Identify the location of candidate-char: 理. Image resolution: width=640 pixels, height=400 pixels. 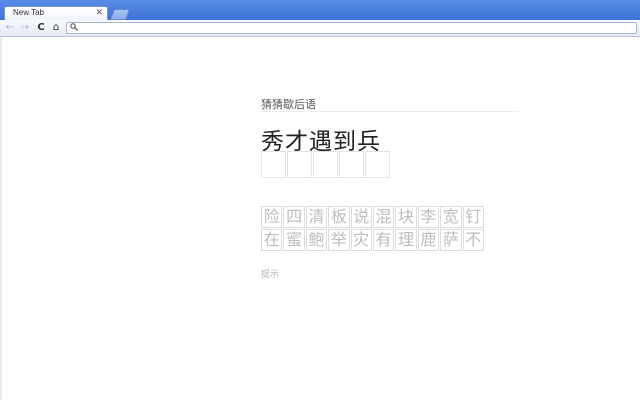
(406, 240).